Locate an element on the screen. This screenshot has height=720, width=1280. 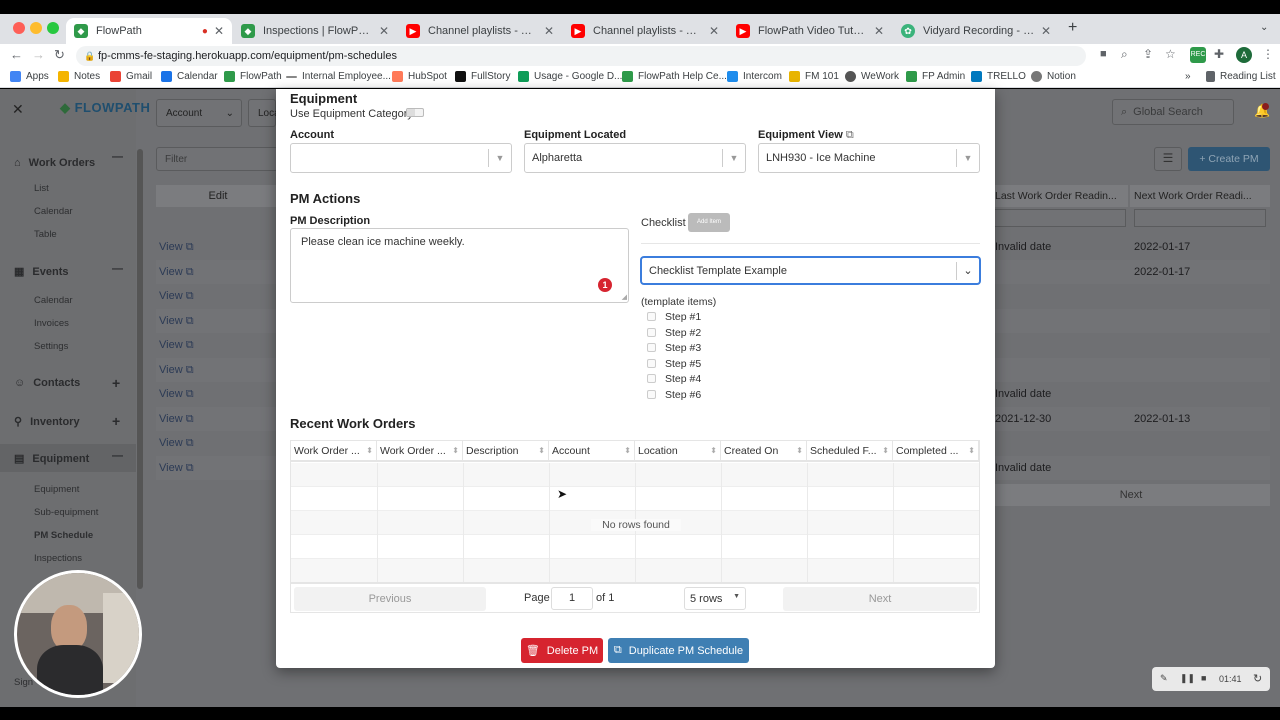
new-tab-icon: + is located at coordinates (1072, 28).